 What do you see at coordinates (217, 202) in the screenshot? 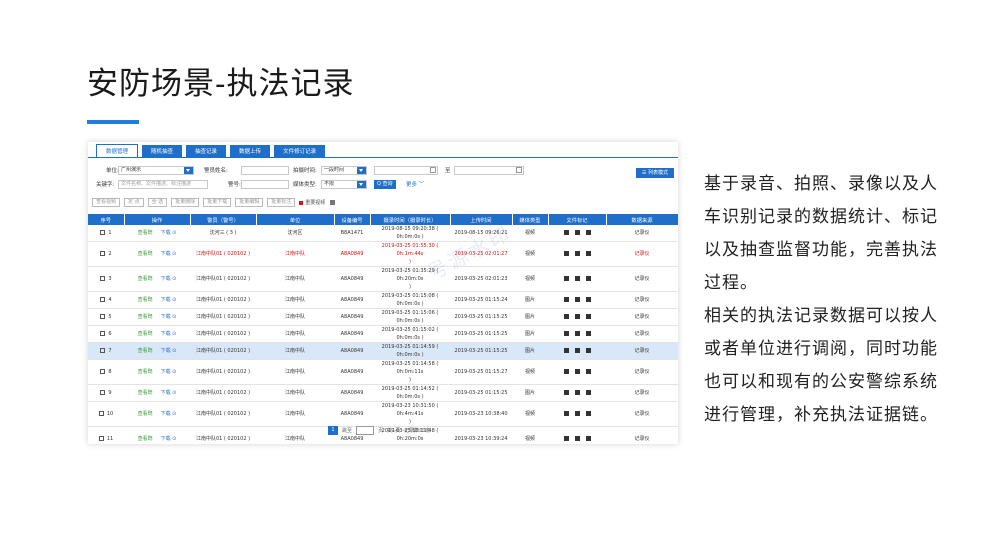
I see `batch-download-button: 批量下载` at bounding box center [217, 202].